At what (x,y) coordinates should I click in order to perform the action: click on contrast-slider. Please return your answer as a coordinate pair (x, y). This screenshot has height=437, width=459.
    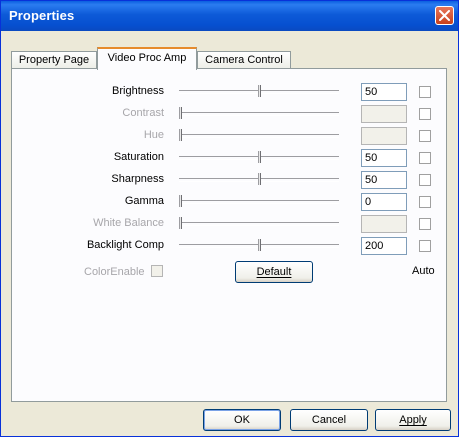
    Looking at the image, I should click on (259, 113).